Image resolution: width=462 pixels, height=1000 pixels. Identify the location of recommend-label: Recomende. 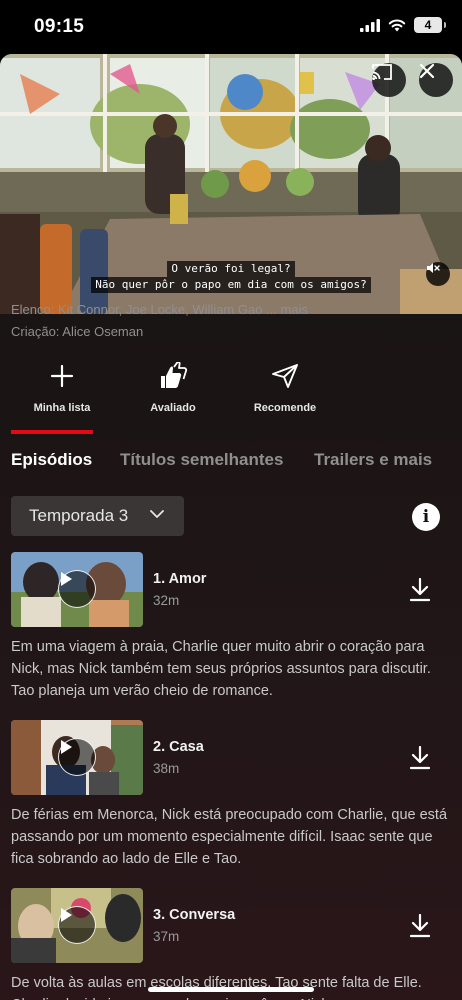
(285, 408).